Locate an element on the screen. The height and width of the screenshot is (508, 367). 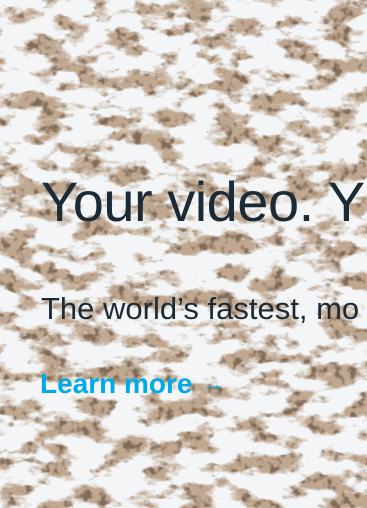
hero-subhead: The world’s fastest, mo is located at coordinates (200, 308).